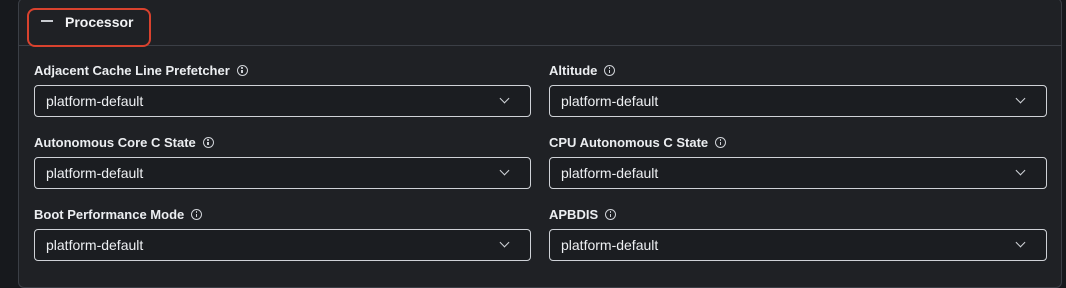 The image size is (1066, 288). I want to click on field-label-text: CPU Autonomous C State, so click(629, 142).